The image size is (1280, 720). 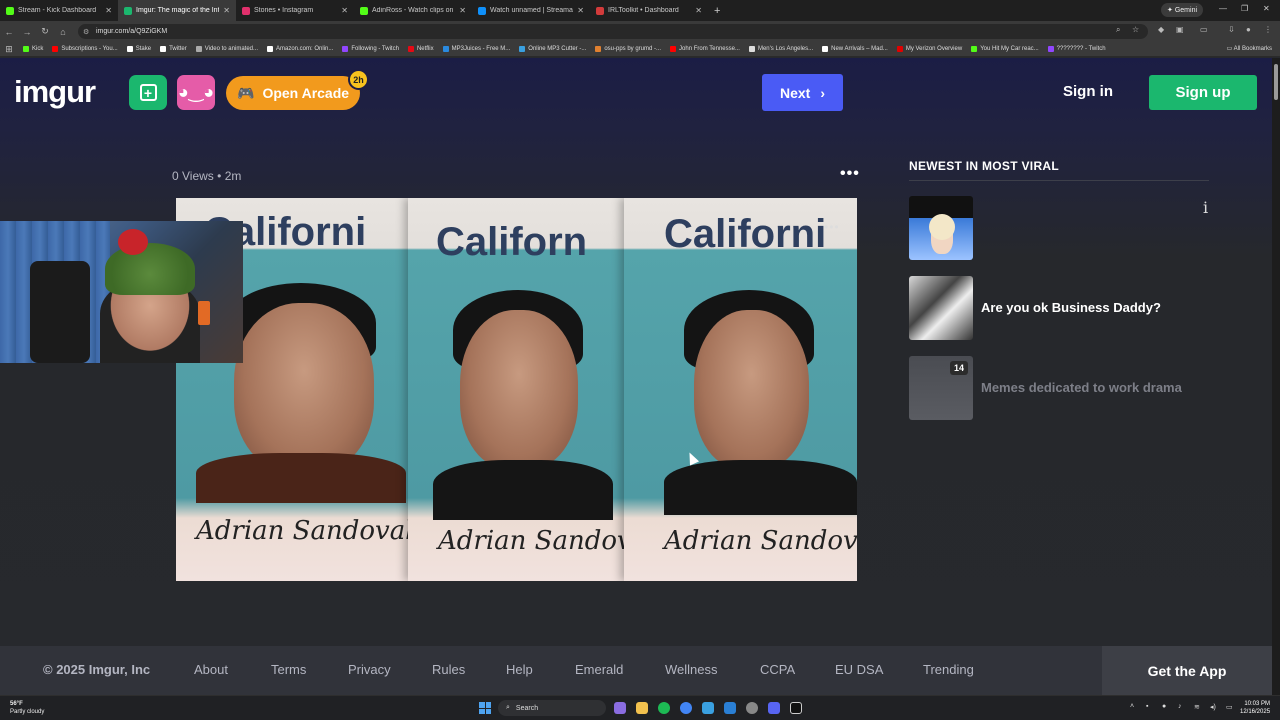 I want to click on chrome-icon, so click(x=686, y=708).